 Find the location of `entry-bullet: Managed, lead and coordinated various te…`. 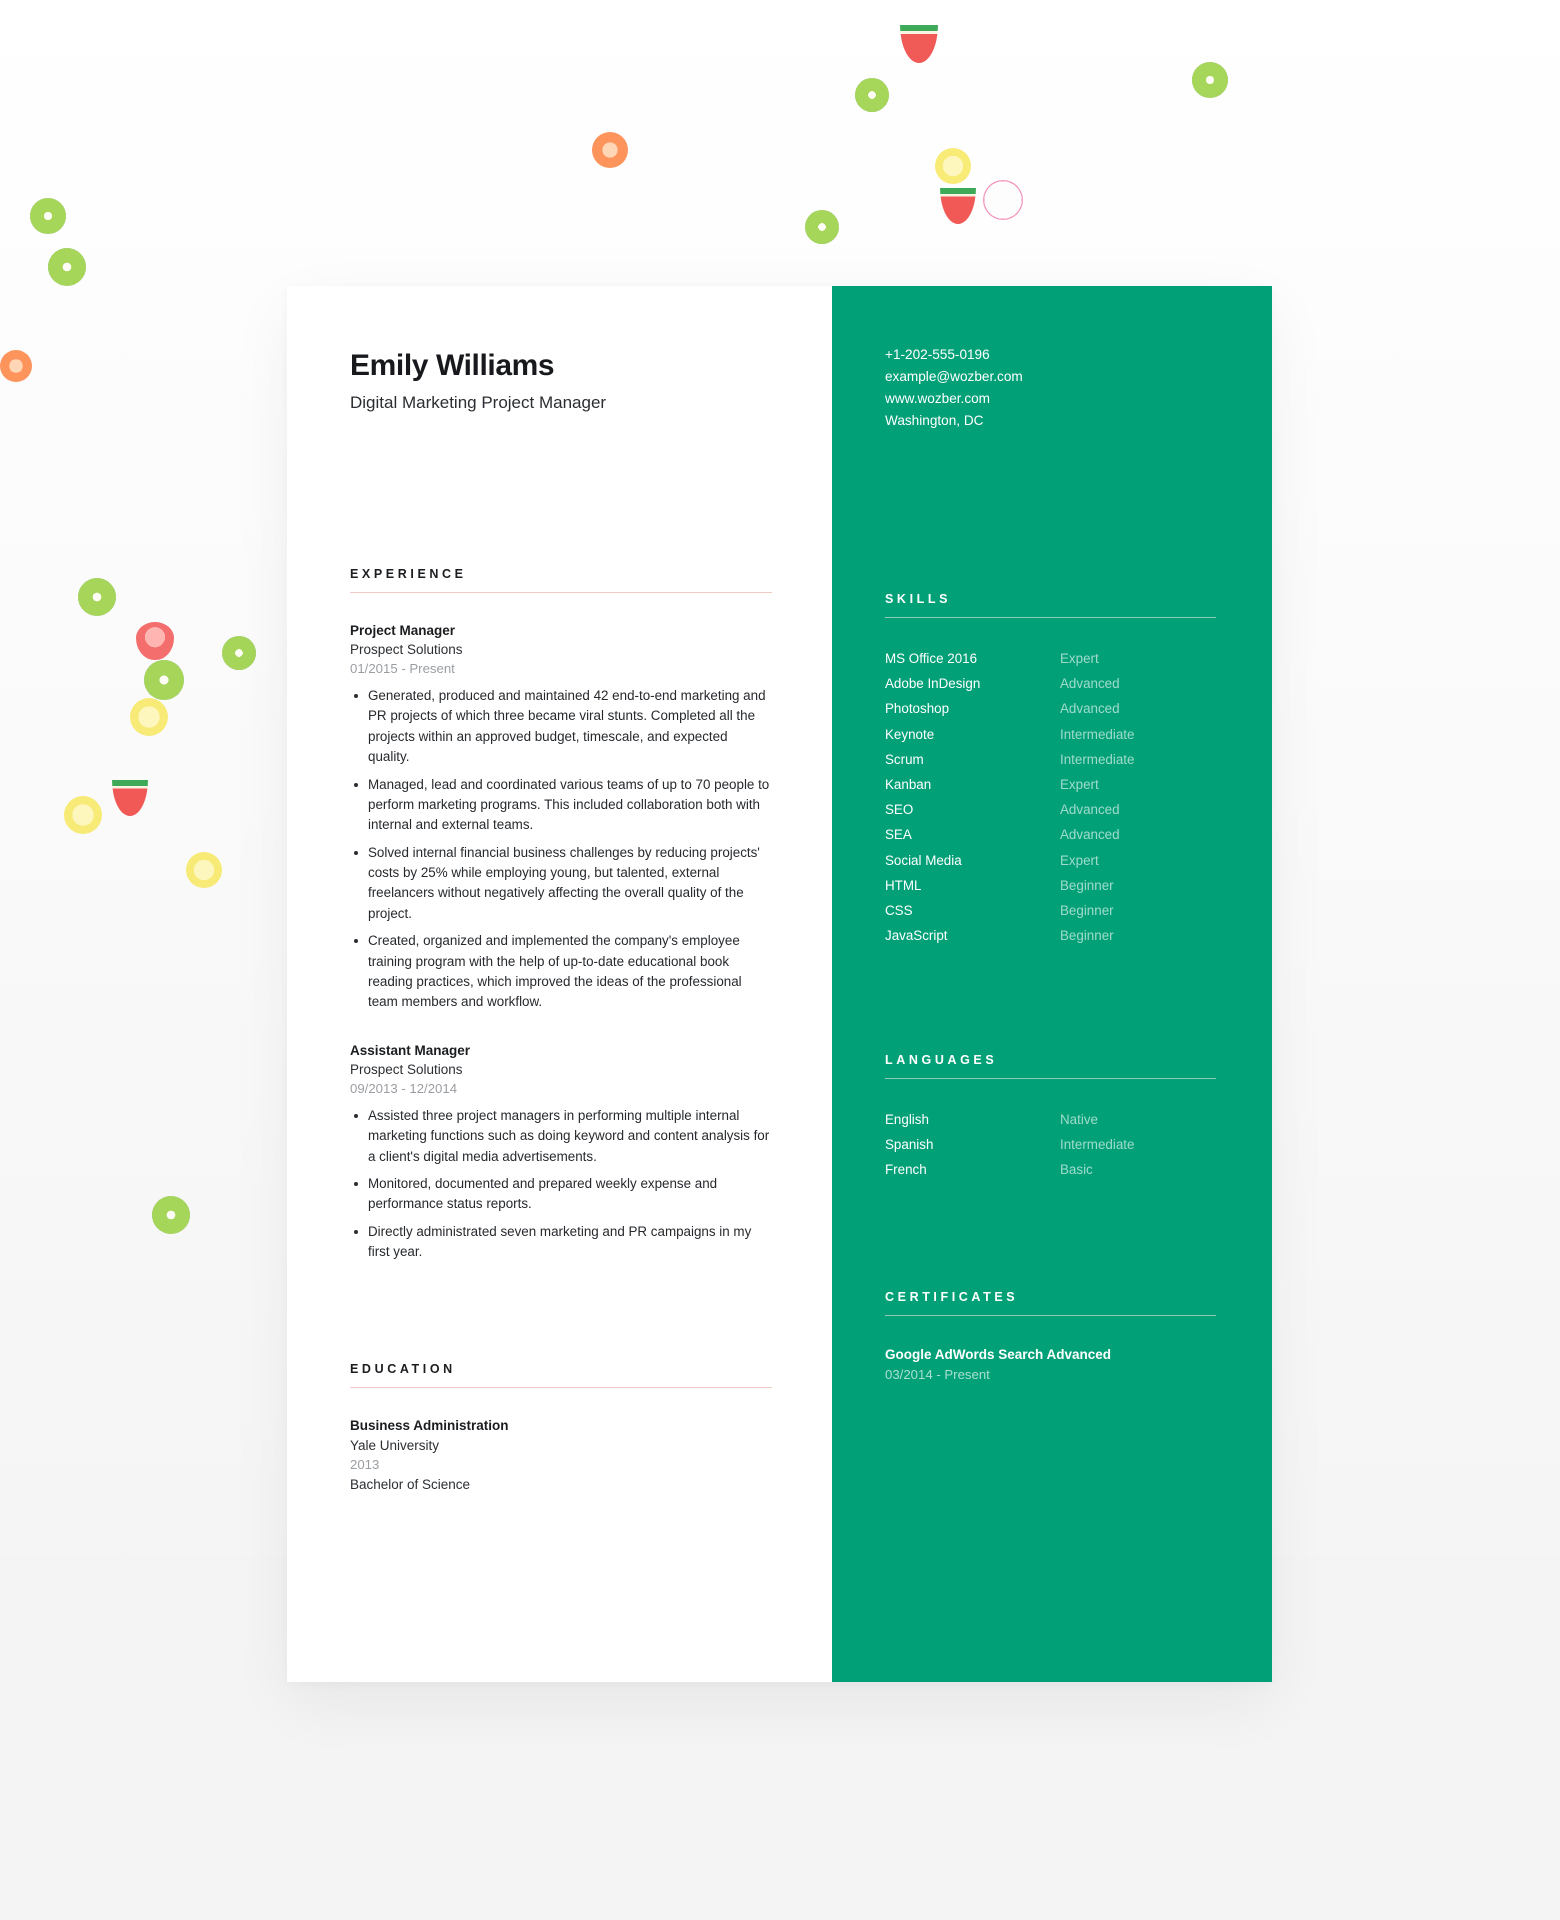

entry-bullet: Managed, lead and coordinated various te… is located at coordinates (563, 805).